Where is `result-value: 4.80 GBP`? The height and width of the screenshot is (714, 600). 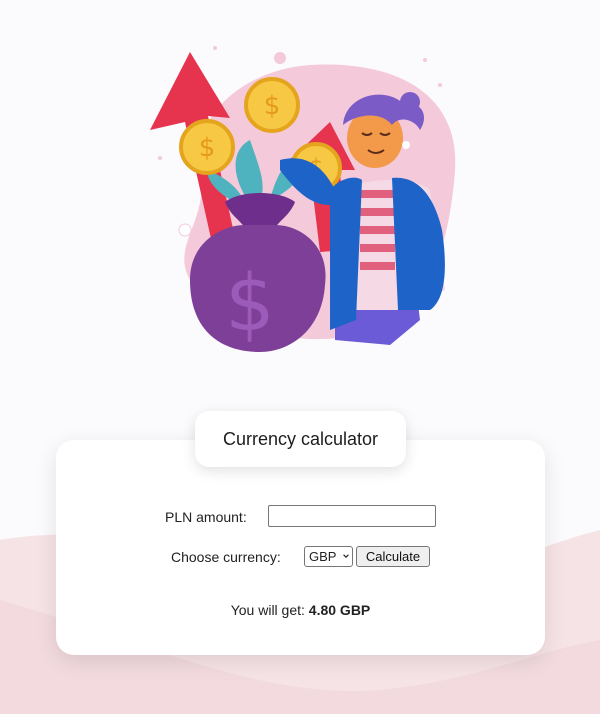
result-value: 4.80 GBP is located at coordinates (339, 610).